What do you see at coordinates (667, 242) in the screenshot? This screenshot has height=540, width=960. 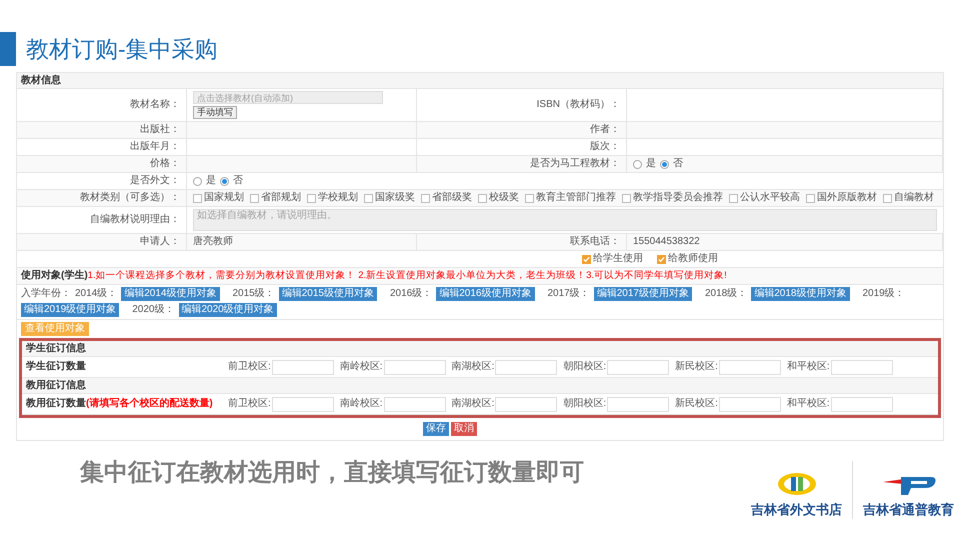 I see `field-value: 155044538322` at bounding box center [667, 242].